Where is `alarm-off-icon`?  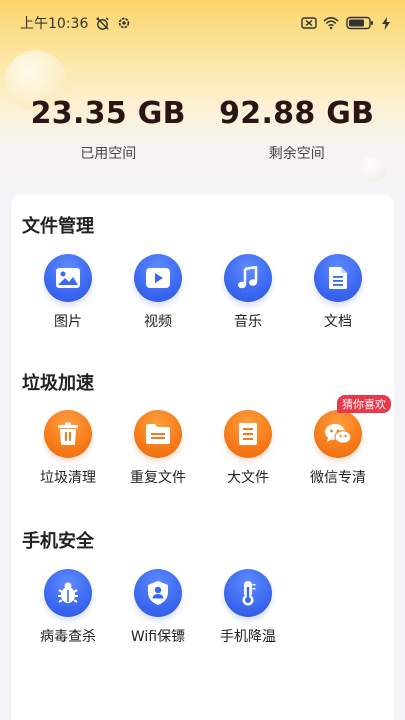
alarm-off-icon is located at coordinates (102, 23).